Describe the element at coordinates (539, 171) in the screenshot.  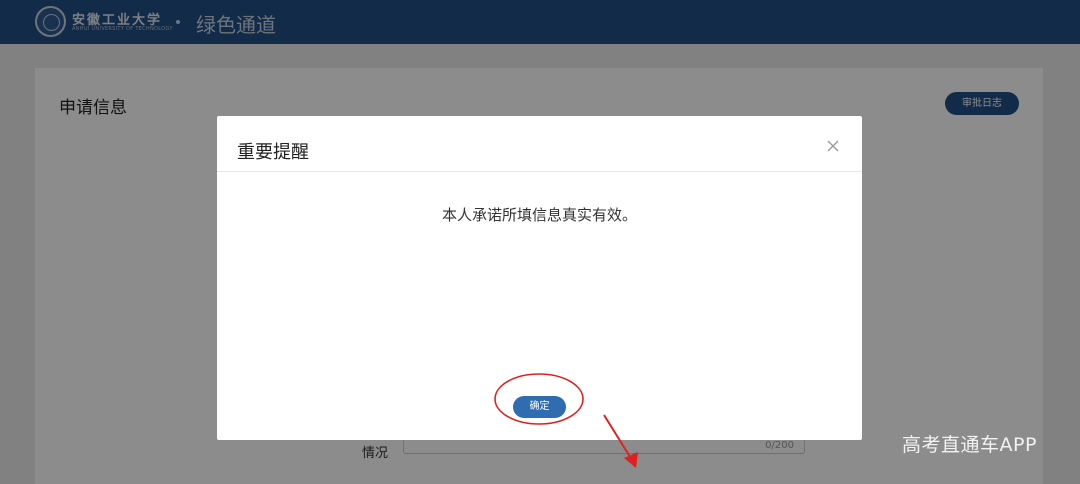
I see `dialog-divider` at that location.